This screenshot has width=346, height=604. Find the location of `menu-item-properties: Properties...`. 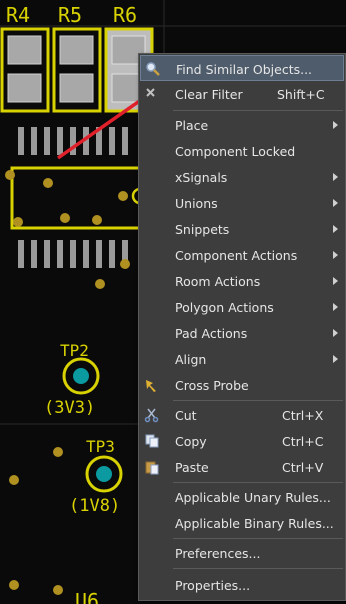

menu-item-properties: Properties... is located at coordinates (242, 585).